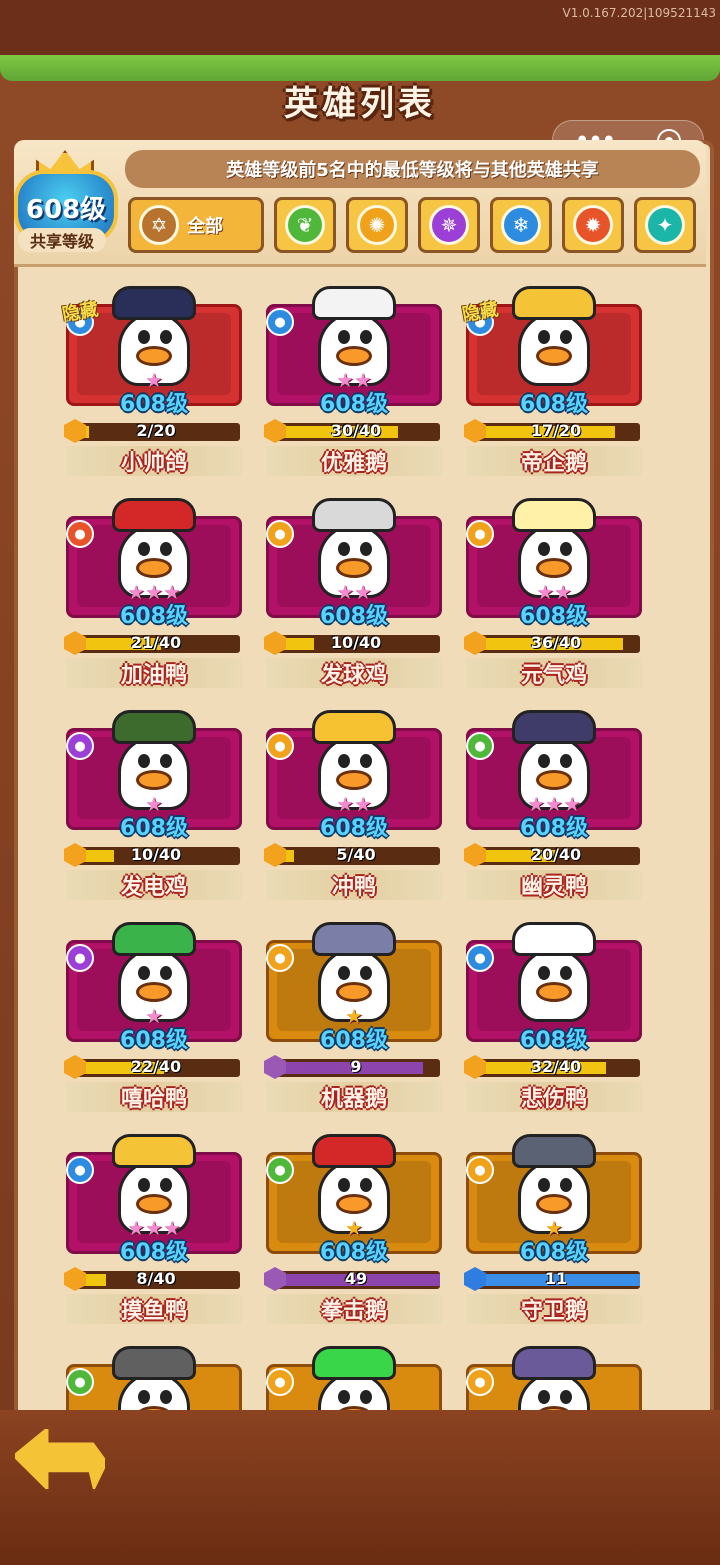 The image size is (720, 1565). I want to click on progress-text: 17/20, so click(556, 430).